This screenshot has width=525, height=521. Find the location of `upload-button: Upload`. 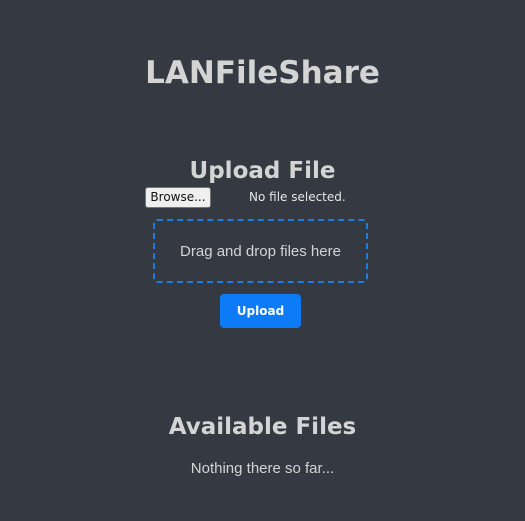

upload-button: Upload is located at coordinates (260, 311).